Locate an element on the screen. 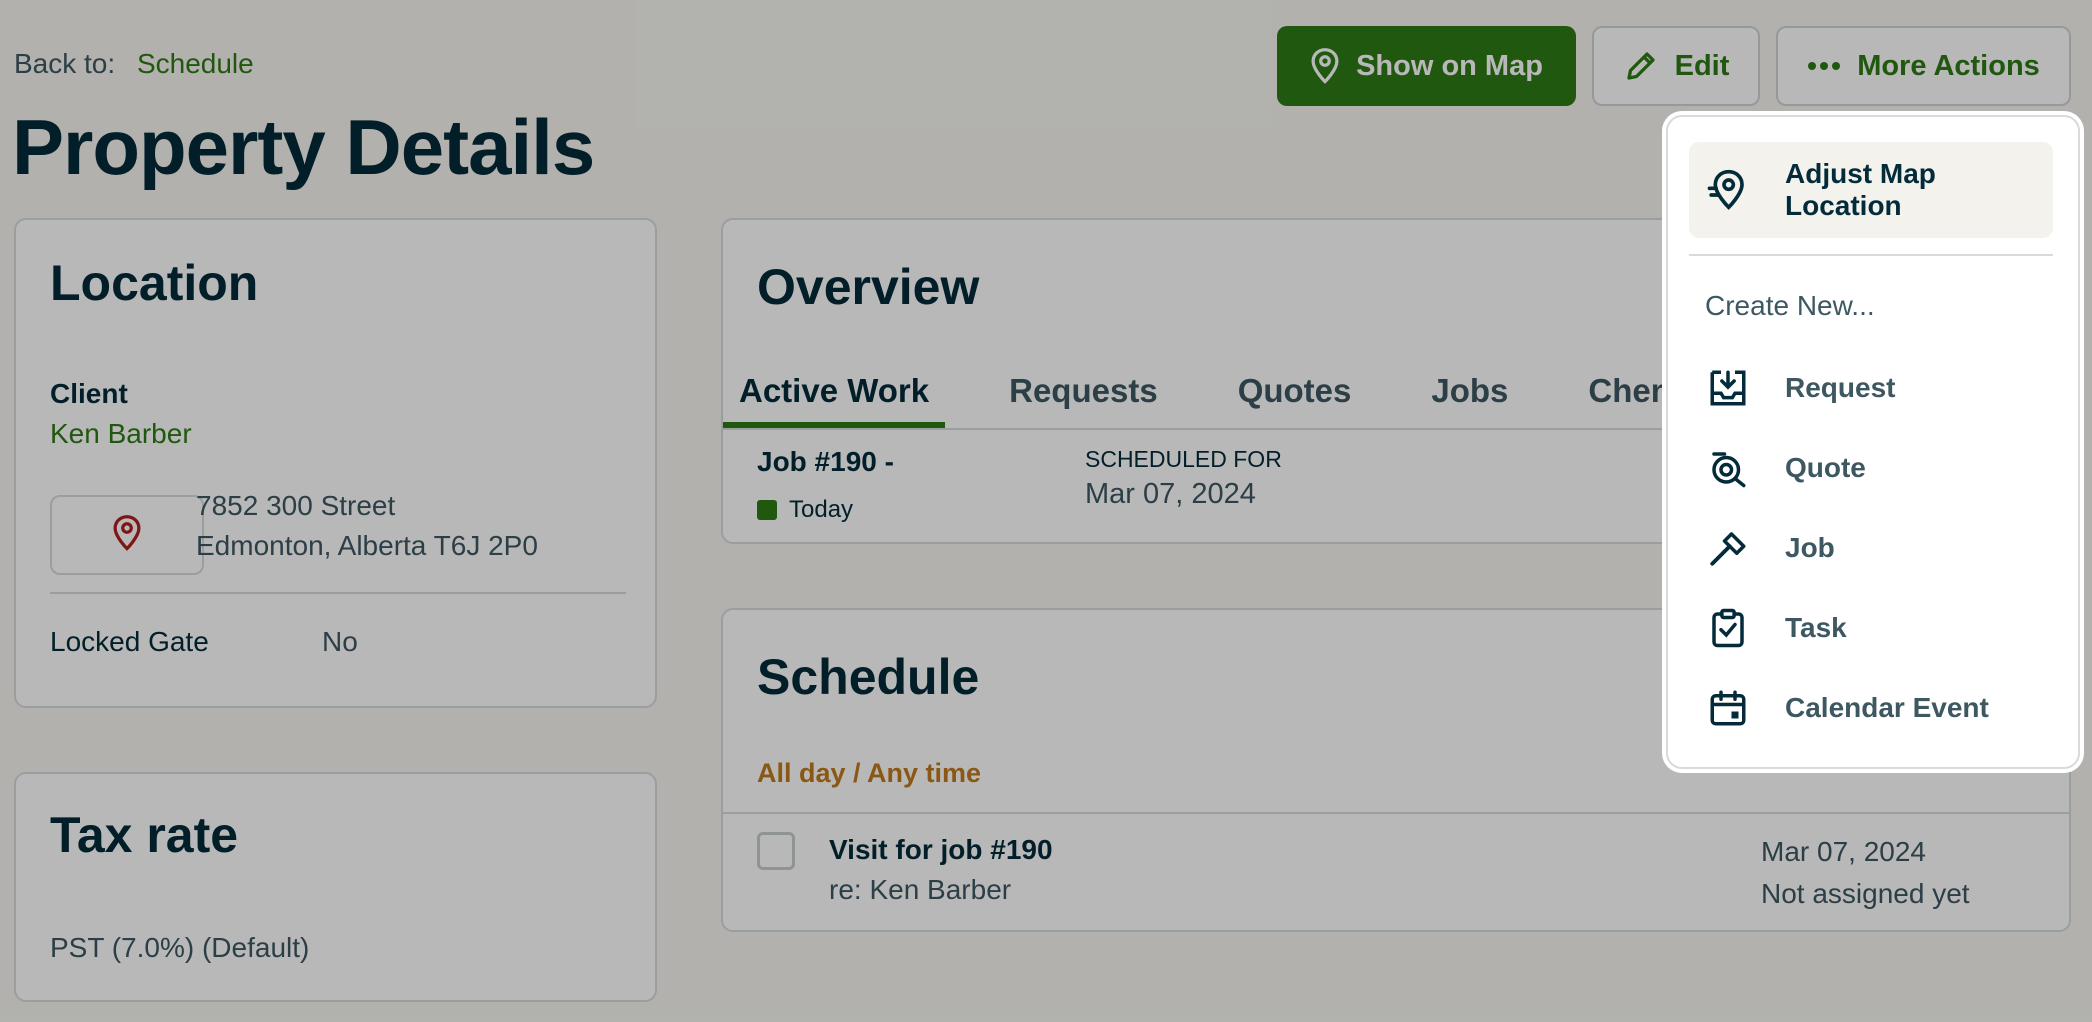 This screenshot has height=1022, width=2092. menu-item-adjust-map-location: Adjust Map Location is located at coordinates (1871, 190).